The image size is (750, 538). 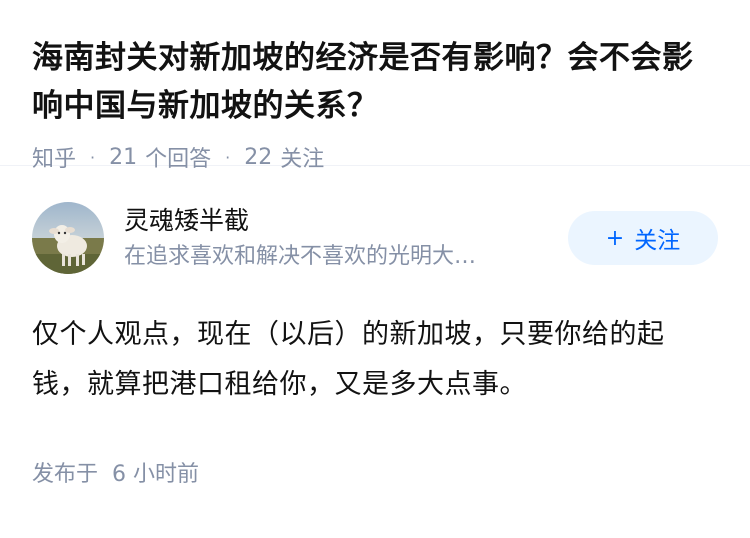 I want to click on author-name: 灵魂矮半截, so click(x=340, y=221).